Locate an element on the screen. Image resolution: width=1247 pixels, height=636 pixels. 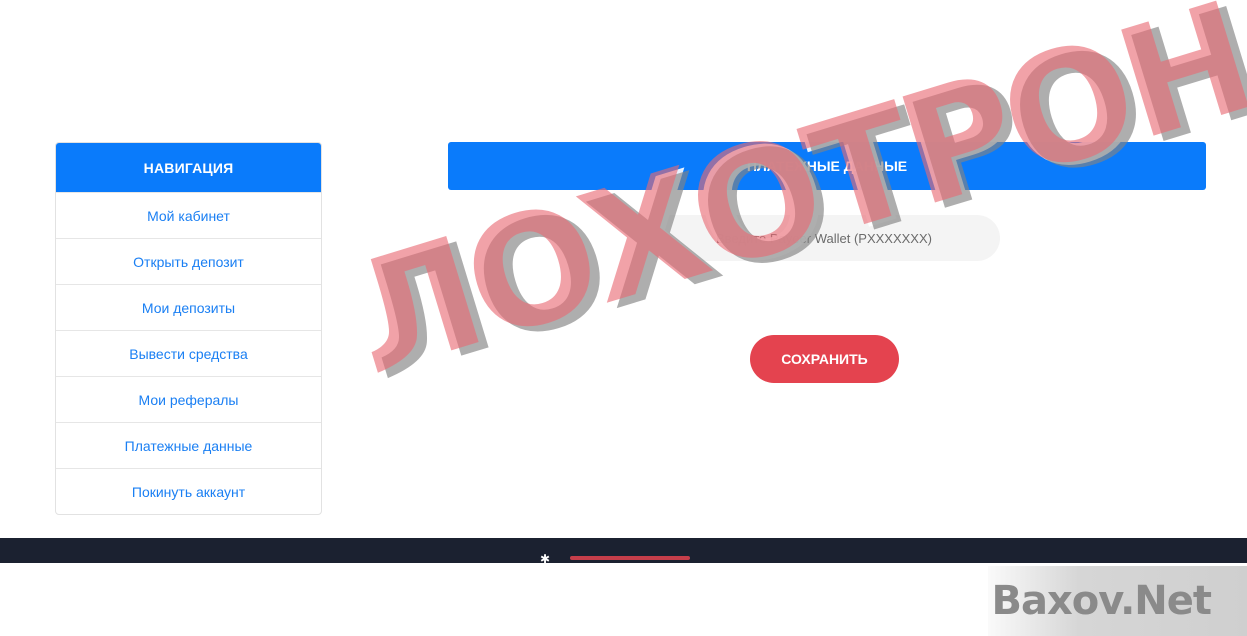
page-title: ПЛАТЕЖНЫЕ ДАННЫЕ is located at coordinates (827, 166).